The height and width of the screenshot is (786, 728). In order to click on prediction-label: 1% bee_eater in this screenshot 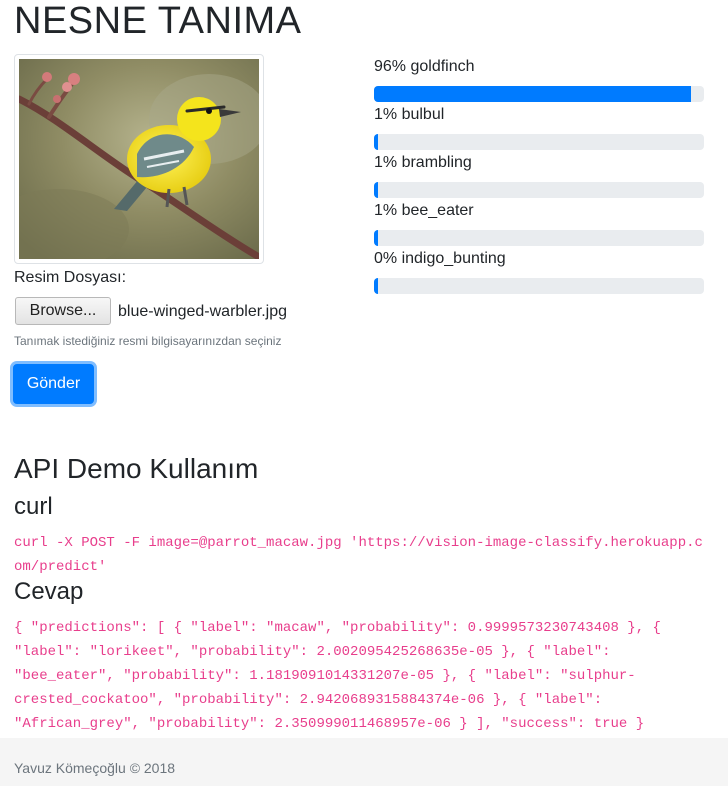, I will do `click(424, 210)`.